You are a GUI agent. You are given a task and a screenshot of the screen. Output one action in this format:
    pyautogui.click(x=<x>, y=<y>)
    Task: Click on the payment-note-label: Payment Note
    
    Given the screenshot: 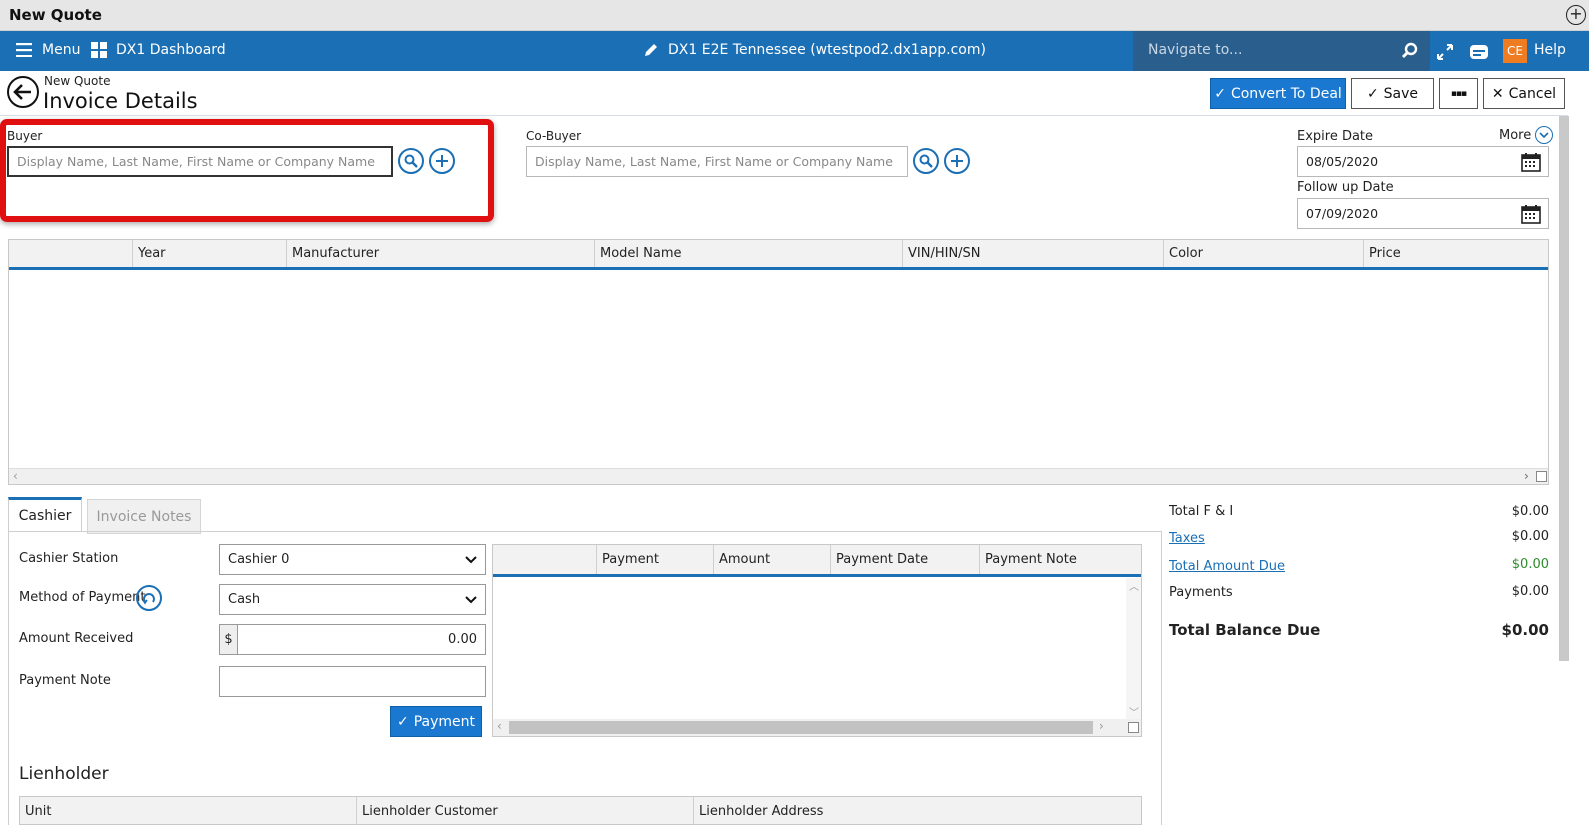 What is the action you would take?
    pyautogui.click(x=65, y=680)
    